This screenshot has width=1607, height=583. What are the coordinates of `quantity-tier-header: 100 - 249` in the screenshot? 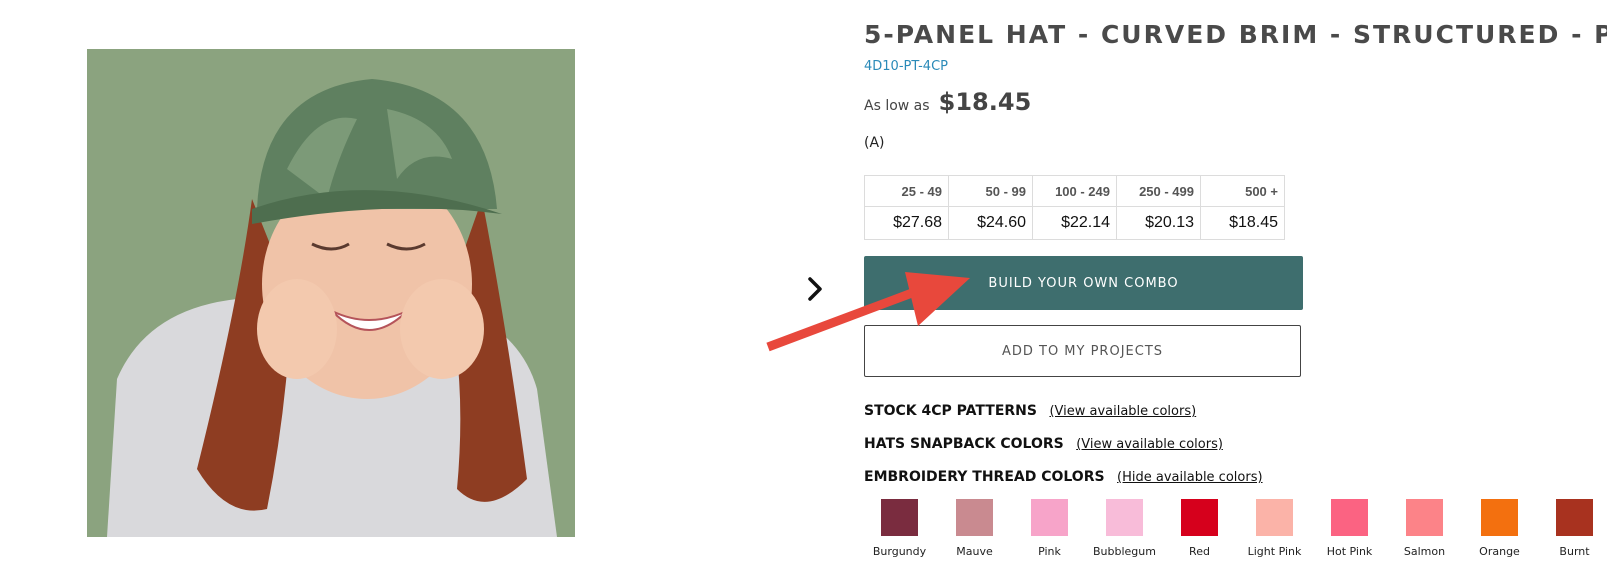 It's located at (1074, 191).